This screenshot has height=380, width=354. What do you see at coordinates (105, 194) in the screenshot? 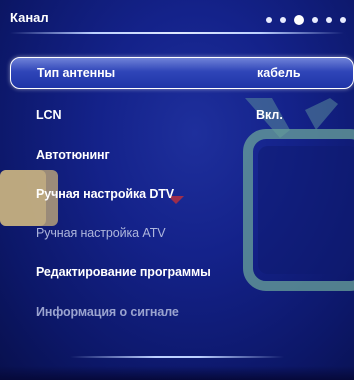
I see `menu-item-label: Ручная настройка DTV` at bounding box center [105, 194].